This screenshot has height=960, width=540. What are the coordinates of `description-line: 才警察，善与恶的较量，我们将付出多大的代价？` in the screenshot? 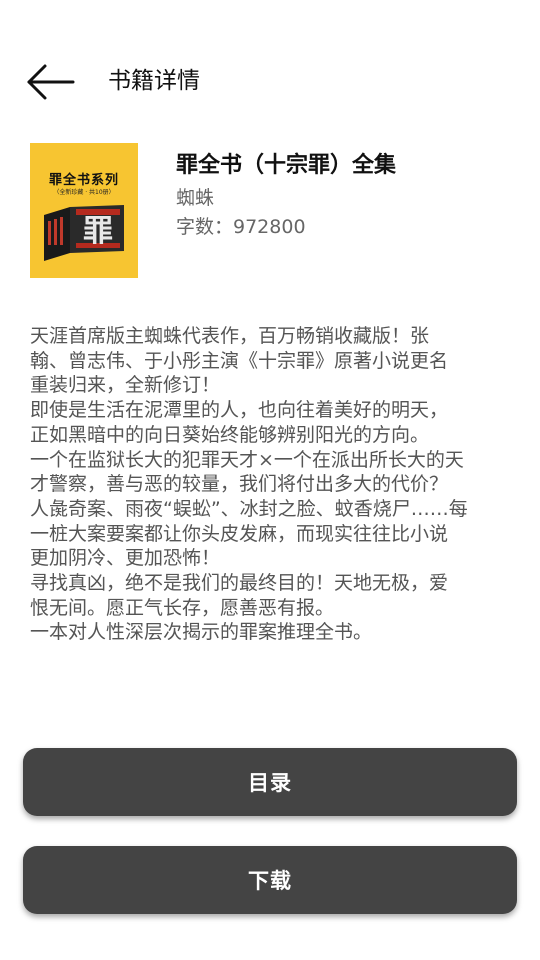 It's located at (239, 484).